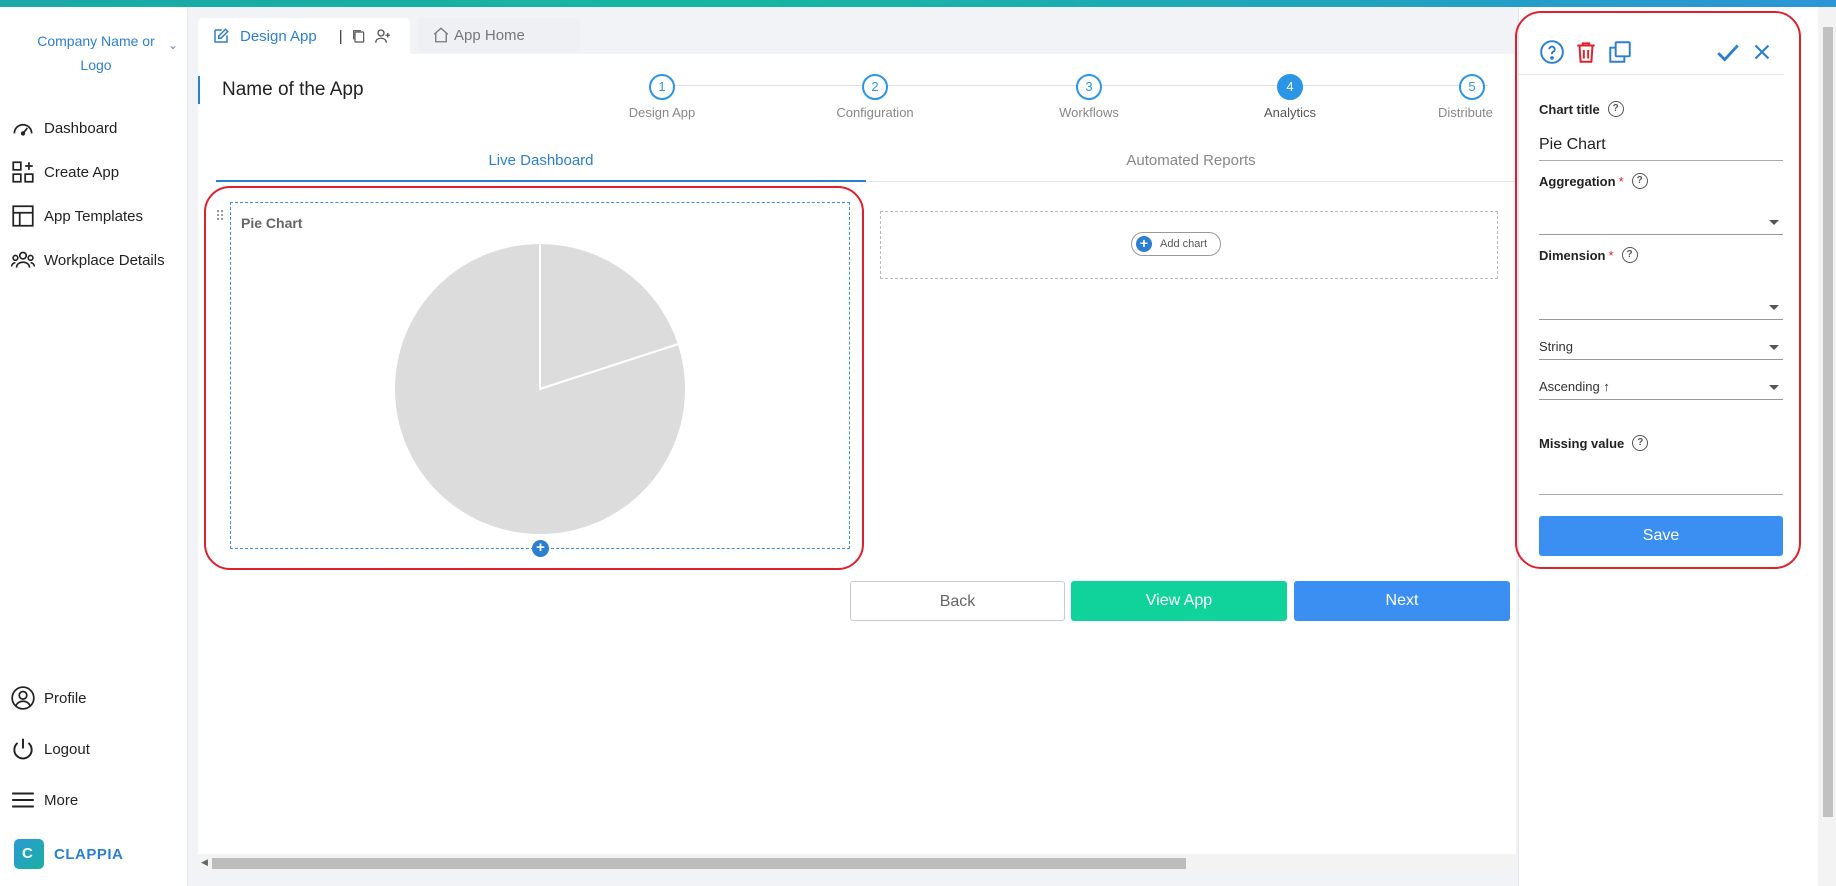 The width and height of the screenshot is (1836, 886). What do you see at coordinates (1661, 347) in the screenshot?
I see `dimension-type-select: String` at bounding box center [1661, 347].